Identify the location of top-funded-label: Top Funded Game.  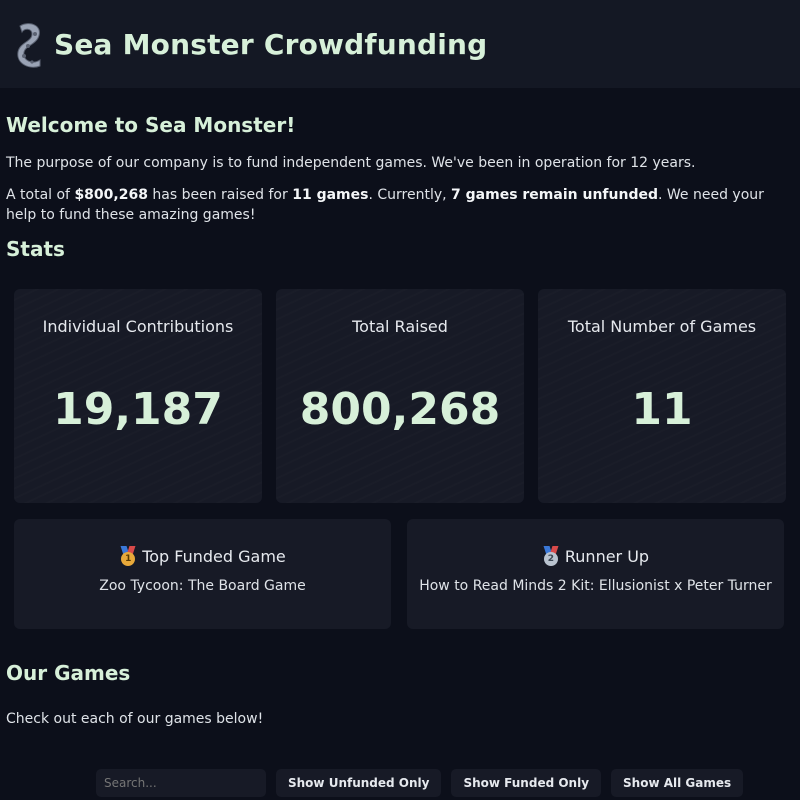
(214, 556).